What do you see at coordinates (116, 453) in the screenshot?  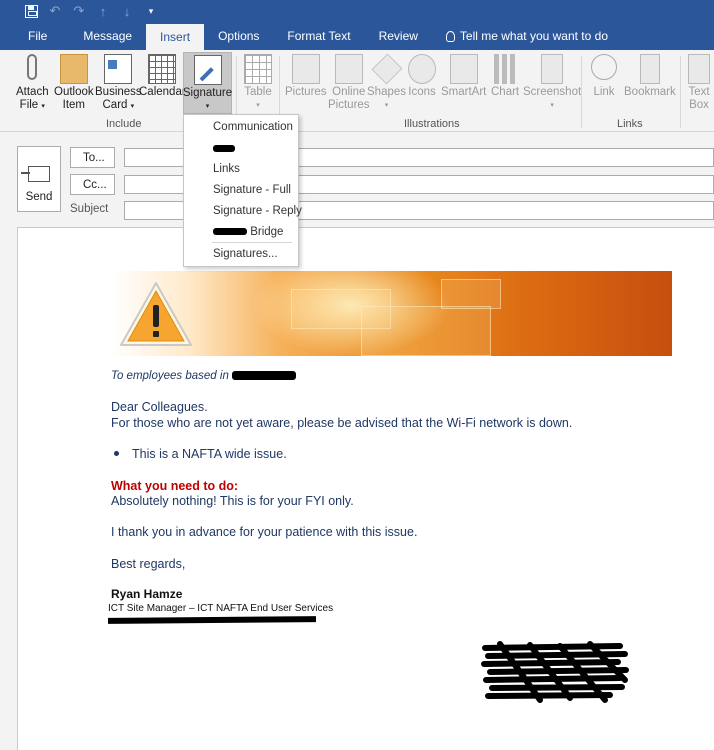 I see `bullet` at bounding box center [116, 453].